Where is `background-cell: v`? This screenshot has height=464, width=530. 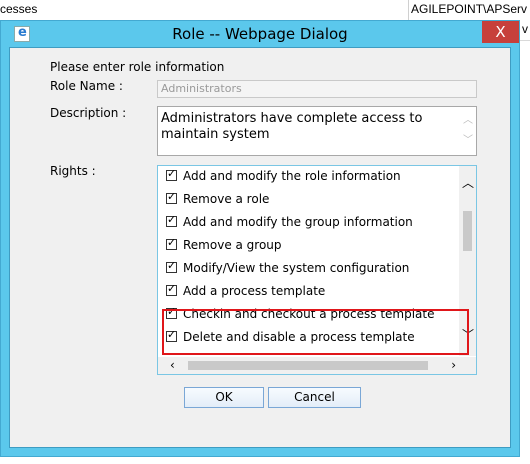 background-cell: v is located at coordinates (525, 29).